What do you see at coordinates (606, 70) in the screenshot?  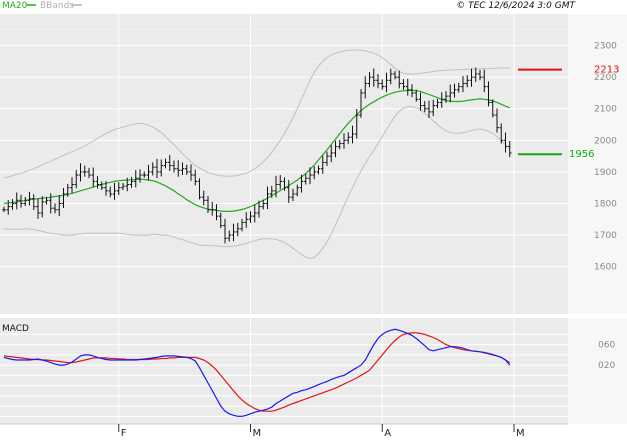 I see `level-label-2213: 2213` at bounding box center [606, 70].